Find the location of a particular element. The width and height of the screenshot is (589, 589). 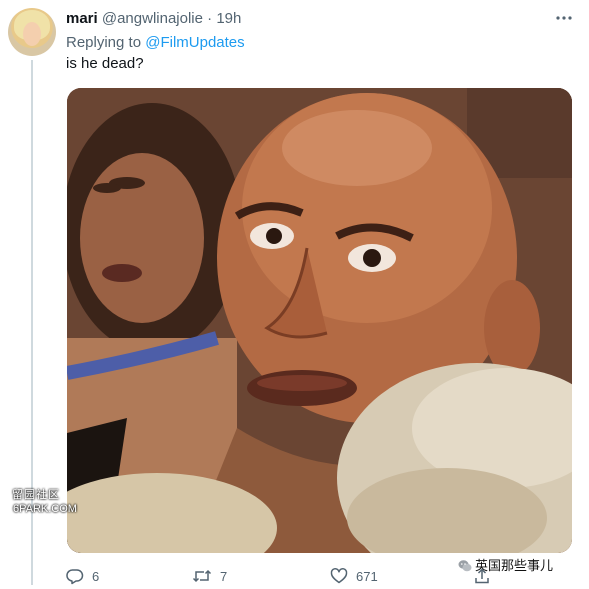

ellipsis-icon is located at coordinates (564, 19).